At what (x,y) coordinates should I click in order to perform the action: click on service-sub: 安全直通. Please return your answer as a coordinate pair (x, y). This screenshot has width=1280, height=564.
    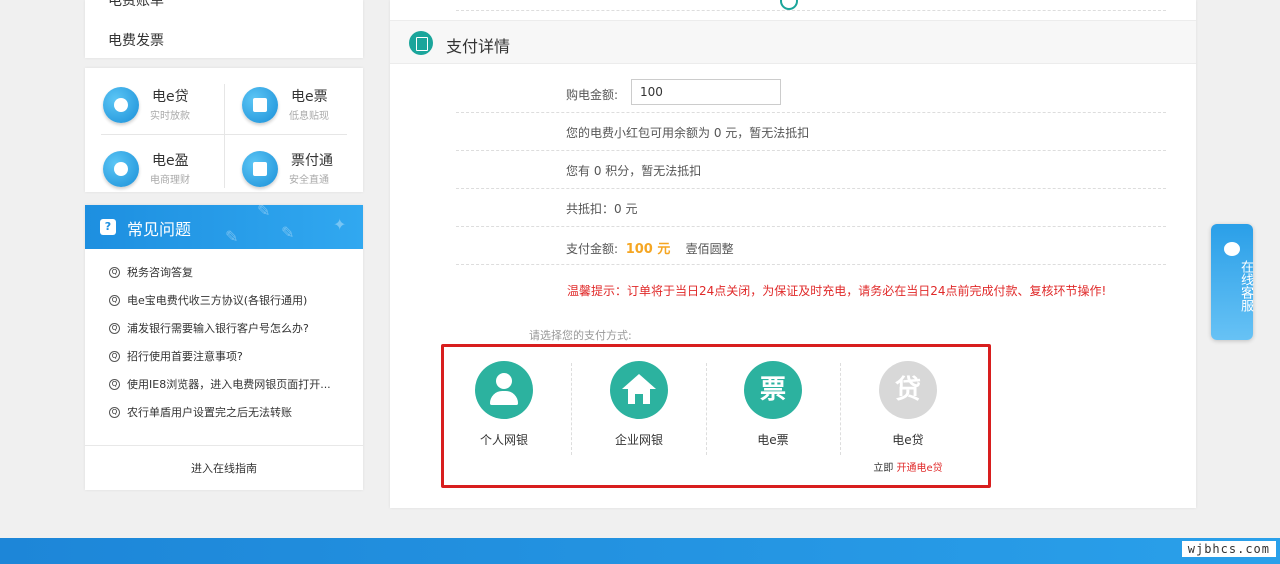
    Looking at the image, I should click on (309, 180).